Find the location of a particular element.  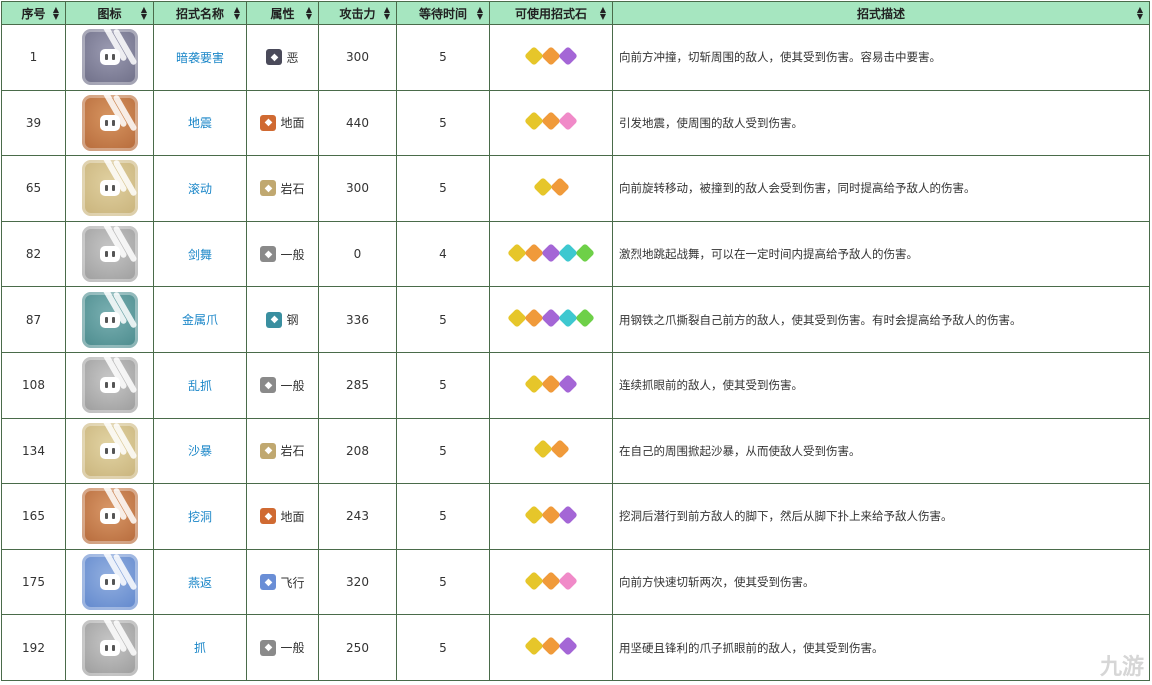

cell-move-name: 抓 is located at coordinates (200, 647).